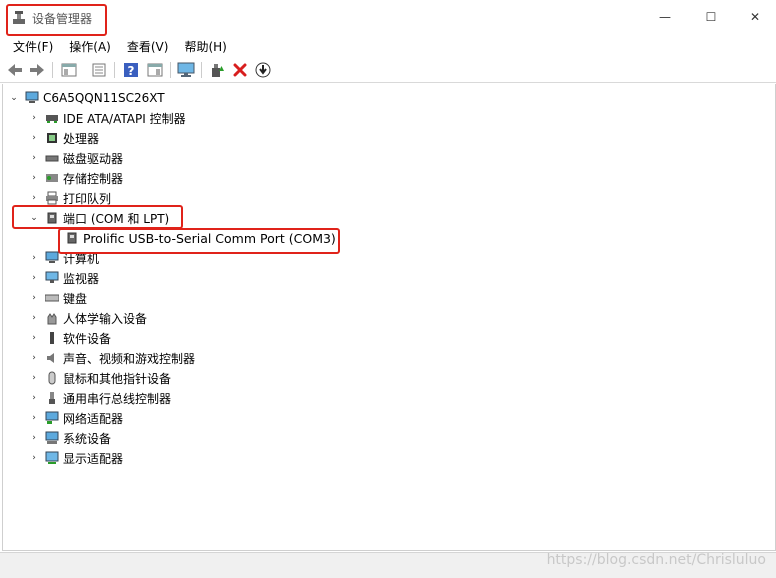 The width and height of the screenshot is (776, 578). What do you see at coordinates (90, 46) in the screenshot?
I see `menu-action: 操作(A)` at bounding box center [90, 46].